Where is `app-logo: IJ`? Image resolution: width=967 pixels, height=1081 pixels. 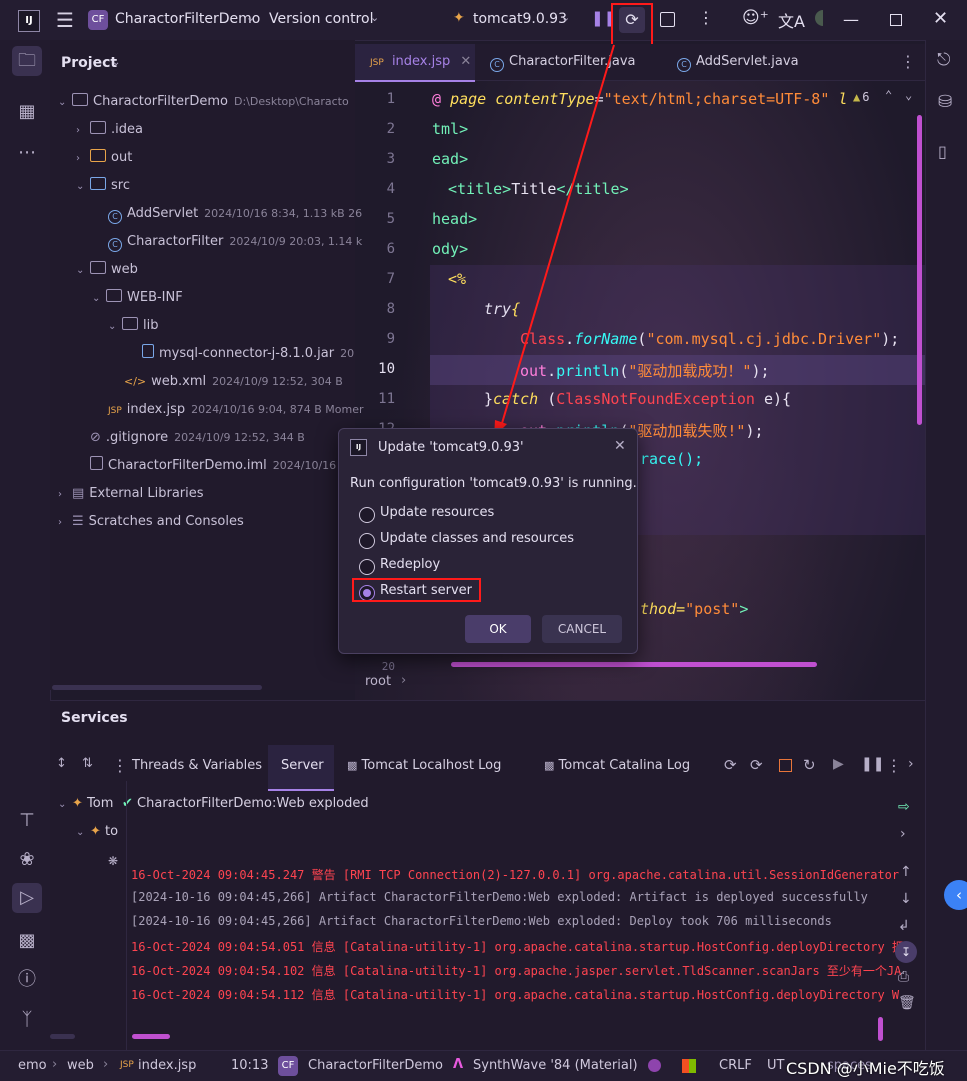 app-logo: IJ is located at coordinates (358, 447).